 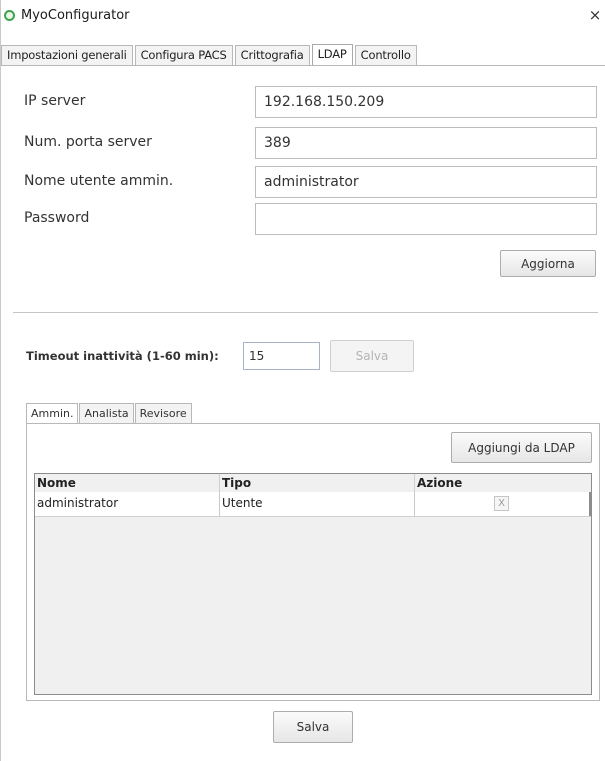 What do you see at coordinates (127, 483) in the screenshot?
I see `column-header-name: Nome` at bounding box center [127, 483].